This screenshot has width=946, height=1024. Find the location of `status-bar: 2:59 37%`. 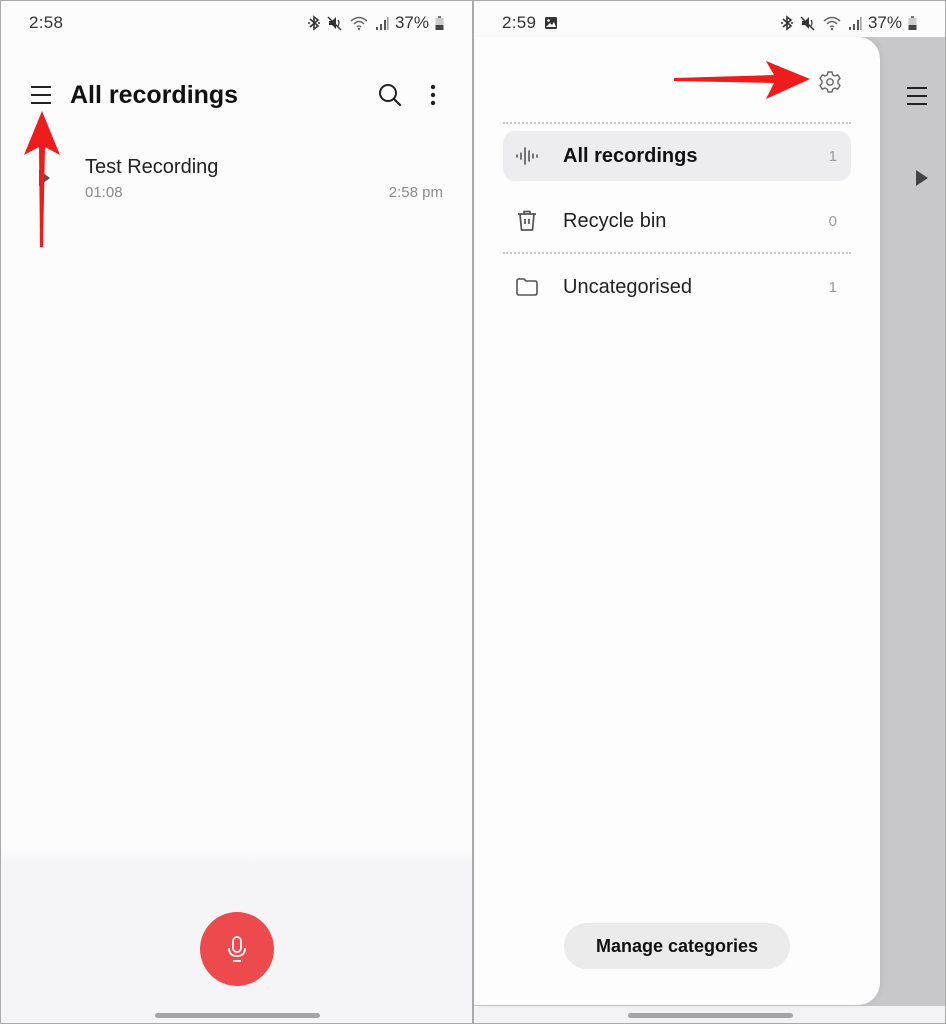

status-bar: 2:59 37% is located at coordinates (709, 23).